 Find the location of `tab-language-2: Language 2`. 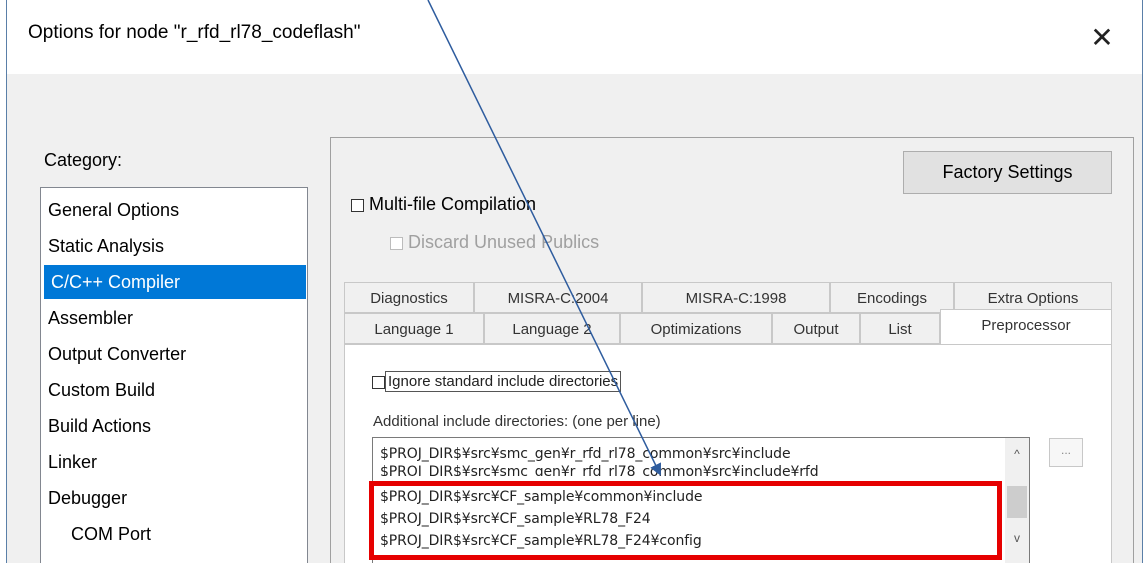

tab-language-2: Language 2 is located at coordinates (552, 328).